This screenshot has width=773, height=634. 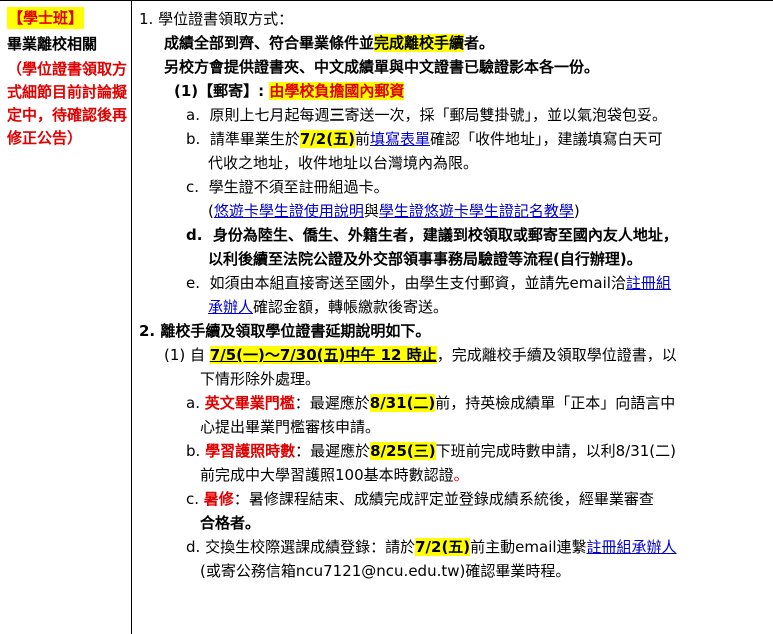 I want to click on s2-item-b-line-2: 前完成中大學習護照100基本時數認證。, so click(x=334, y=475).